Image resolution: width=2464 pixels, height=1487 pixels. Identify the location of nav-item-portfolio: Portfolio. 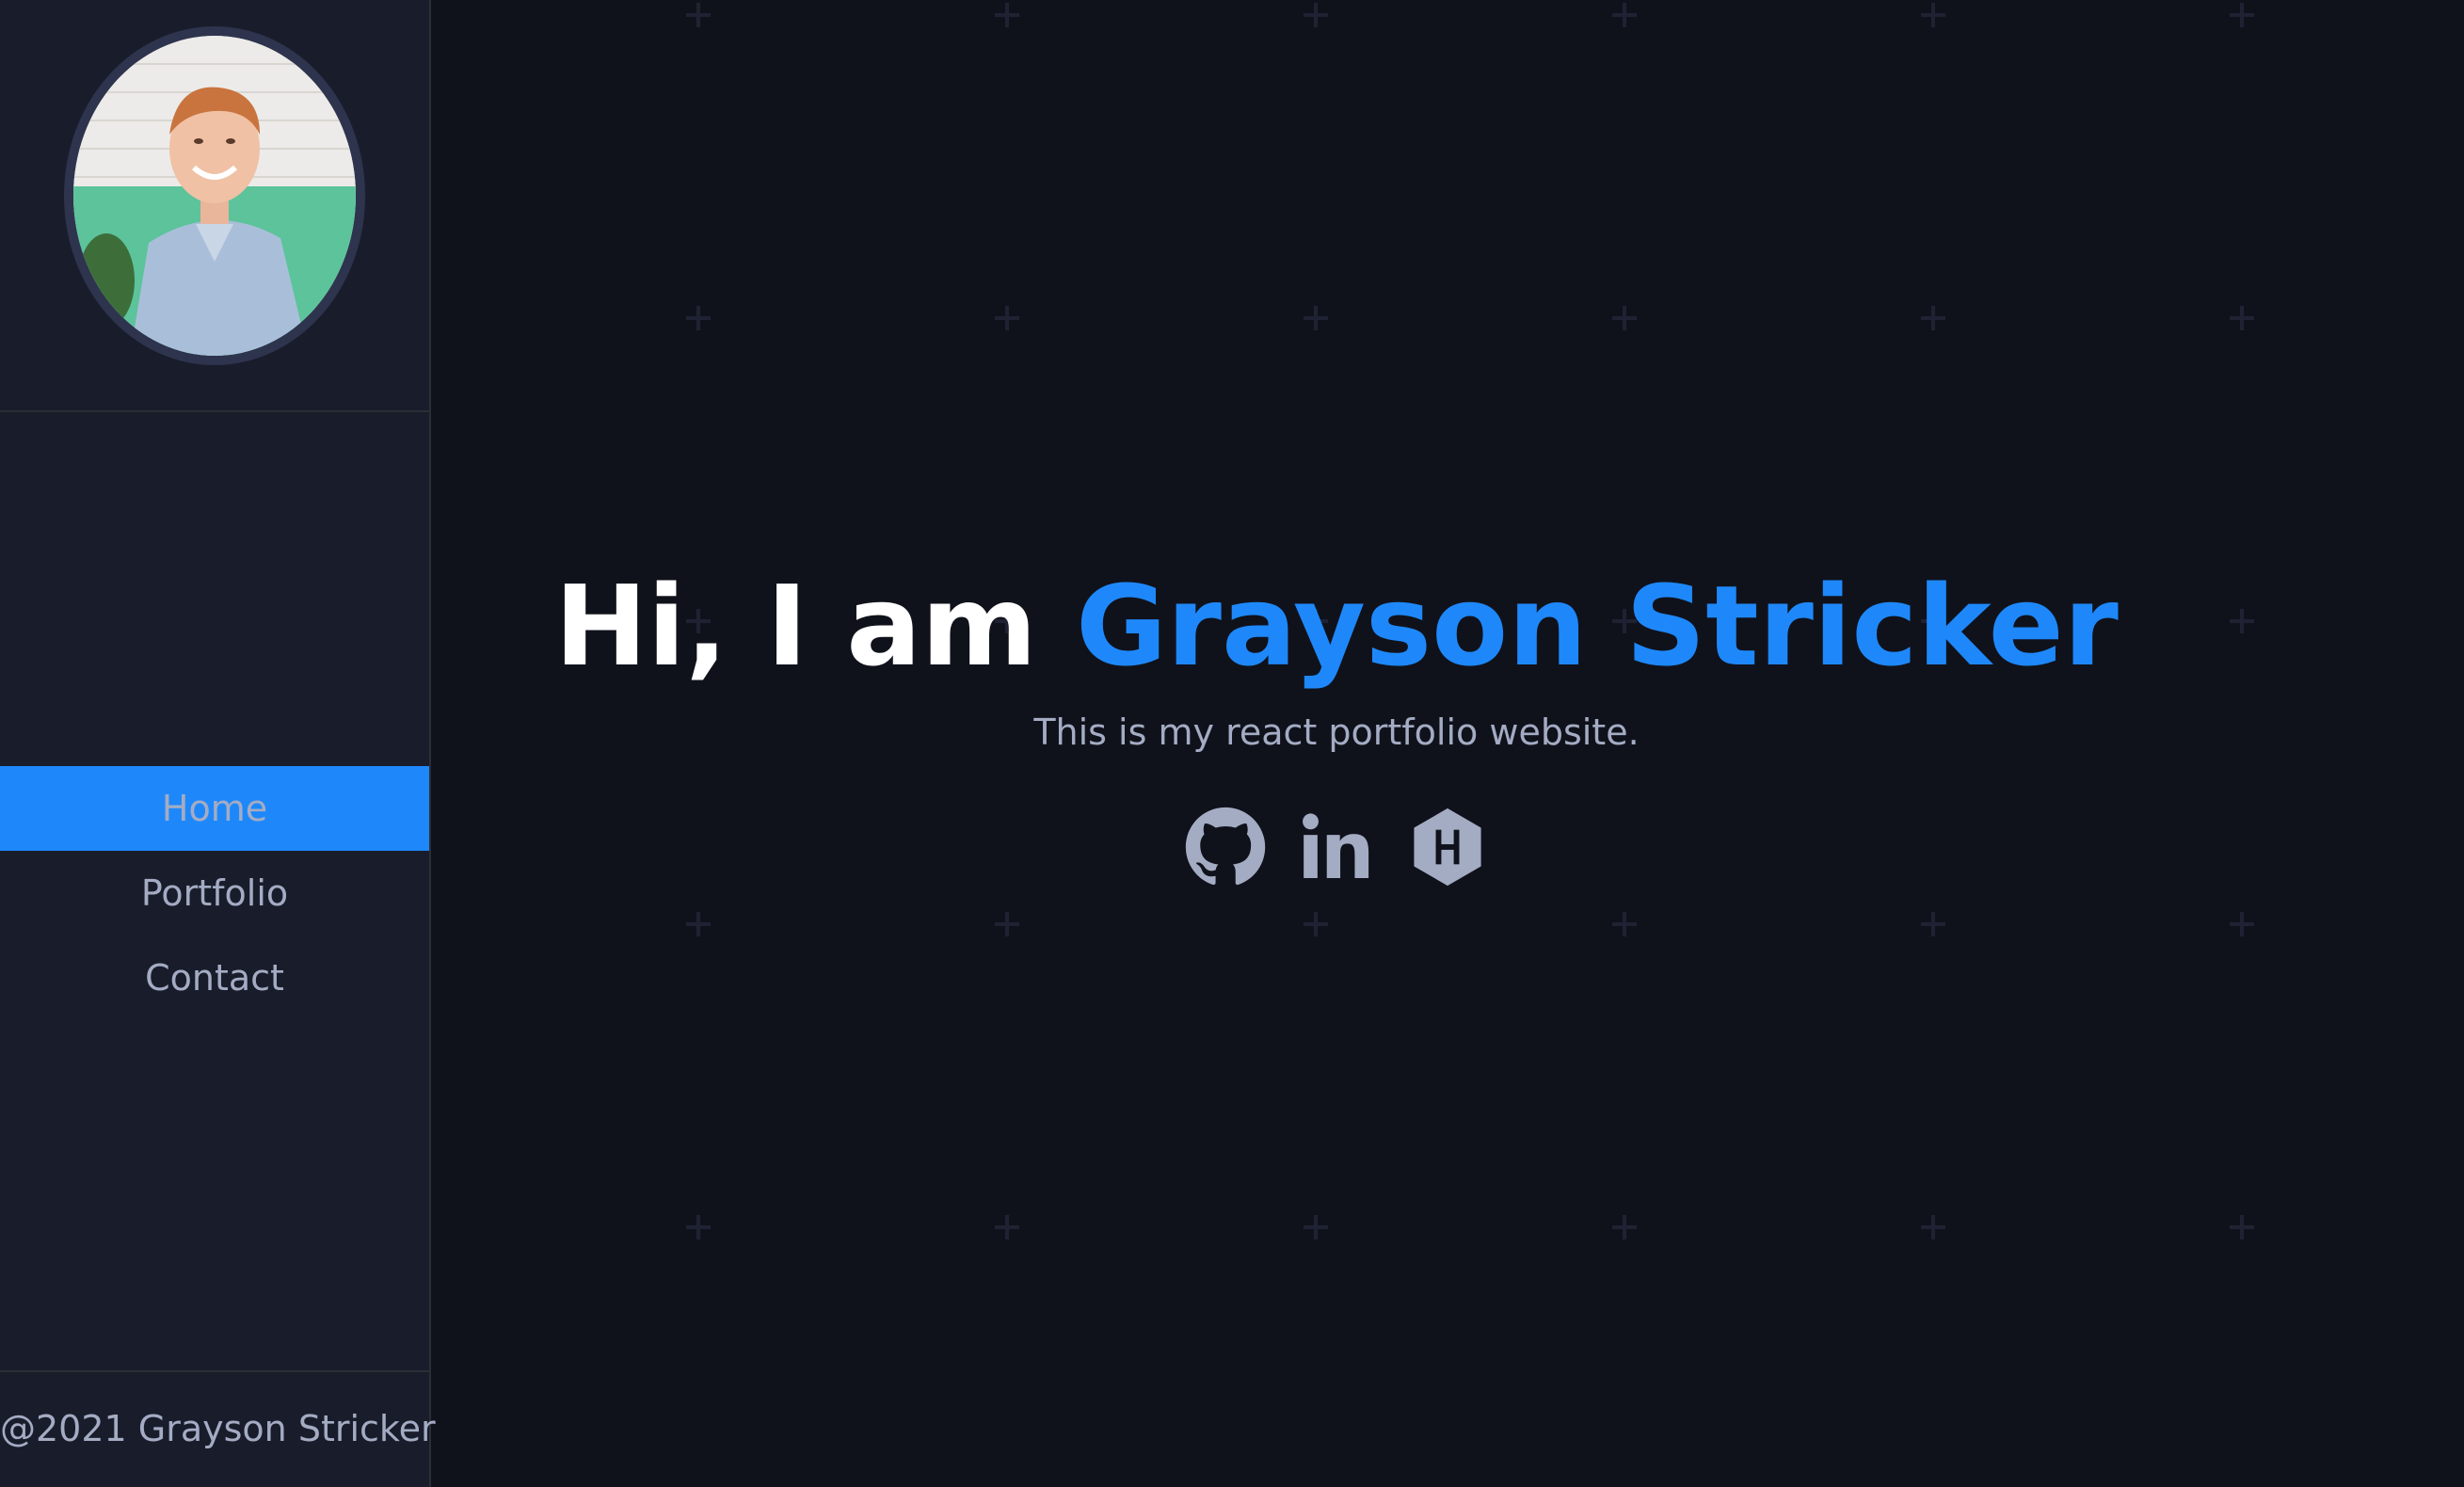
(214, 893).